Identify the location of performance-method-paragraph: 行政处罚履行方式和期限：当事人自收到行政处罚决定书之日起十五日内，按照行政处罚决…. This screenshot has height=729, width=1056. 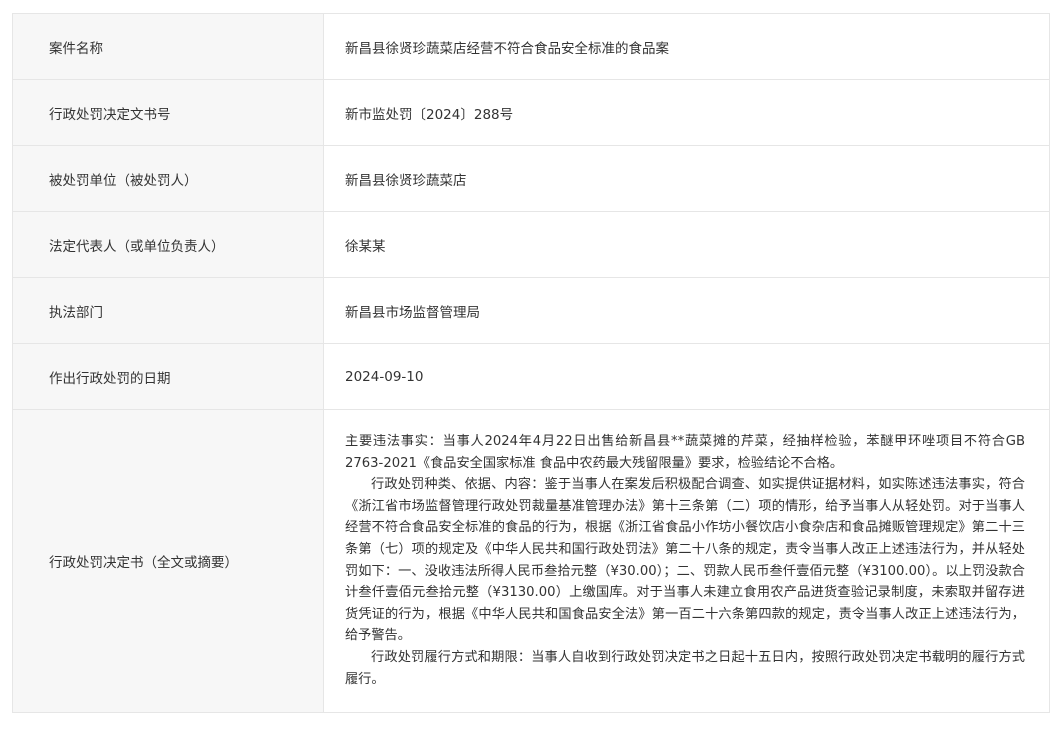
(685, 668).